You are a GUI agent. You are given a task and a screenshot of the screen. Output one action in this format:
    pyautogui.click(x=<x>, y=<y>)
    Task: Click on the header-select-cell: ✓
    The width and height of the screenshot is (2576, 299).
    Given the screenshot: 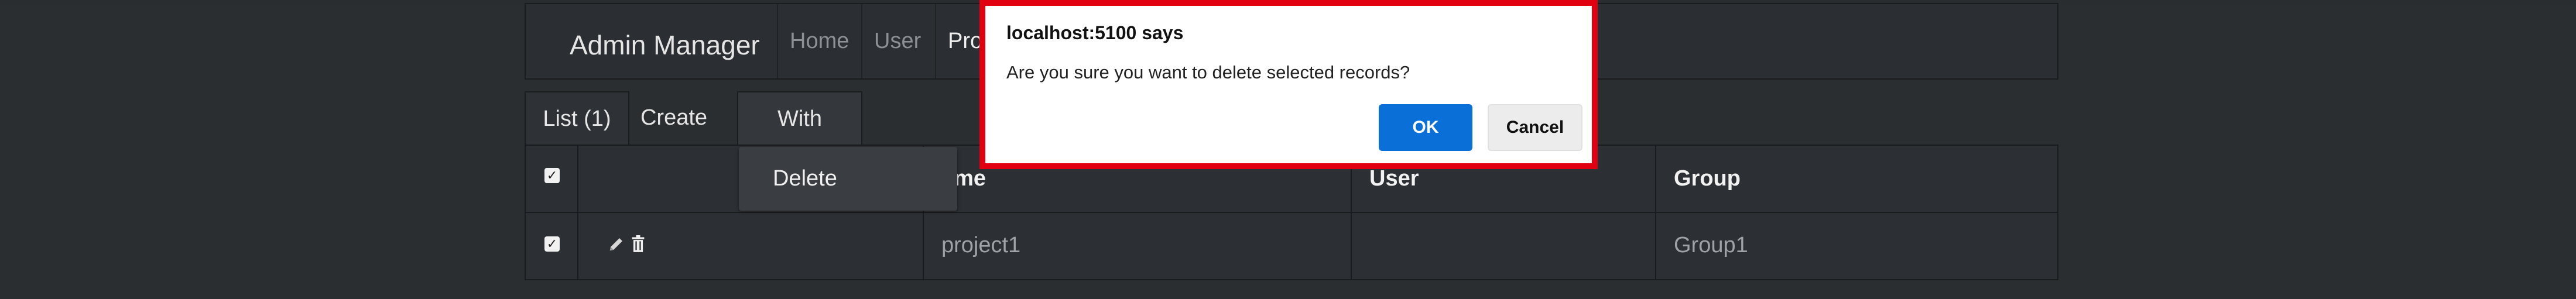 What is the action you would take?
    pyautogui.click(x=552, y=179)
    